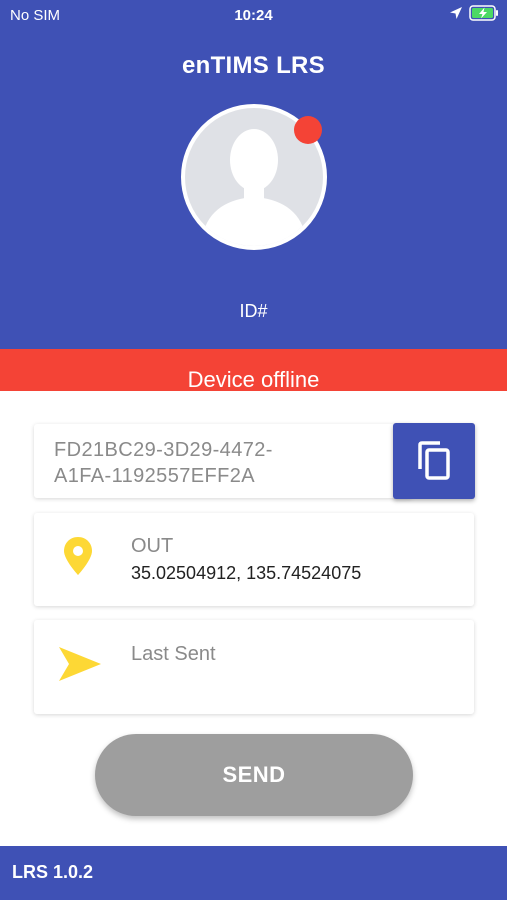 The height and width of the screenshot is (900, 507). Describe the element at coordinates (173, 654) in the screenshot. I see `last-sent-label: Last Sent` at that location.